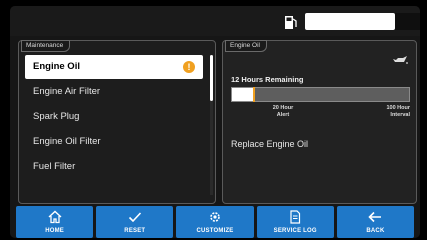  Describe the element at coordinates (55, 217) in the screenshot. I see `home-icon` at that location.